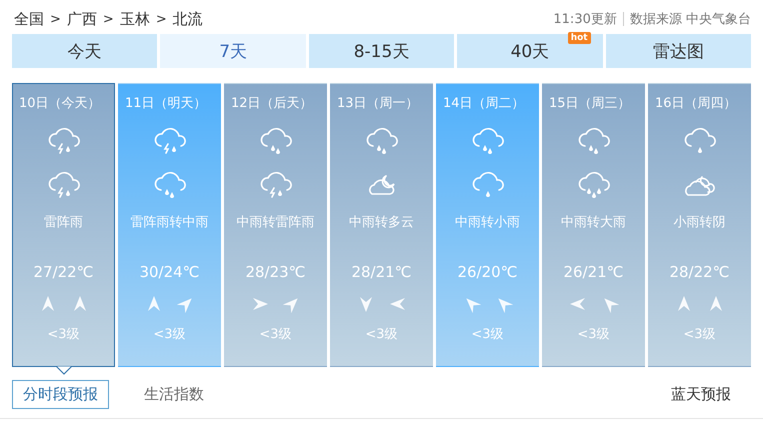 Image resolution: width=763 pixels, height=436 pixels. I want to click on breadcrumb-link: 北流, so click(187, 19).